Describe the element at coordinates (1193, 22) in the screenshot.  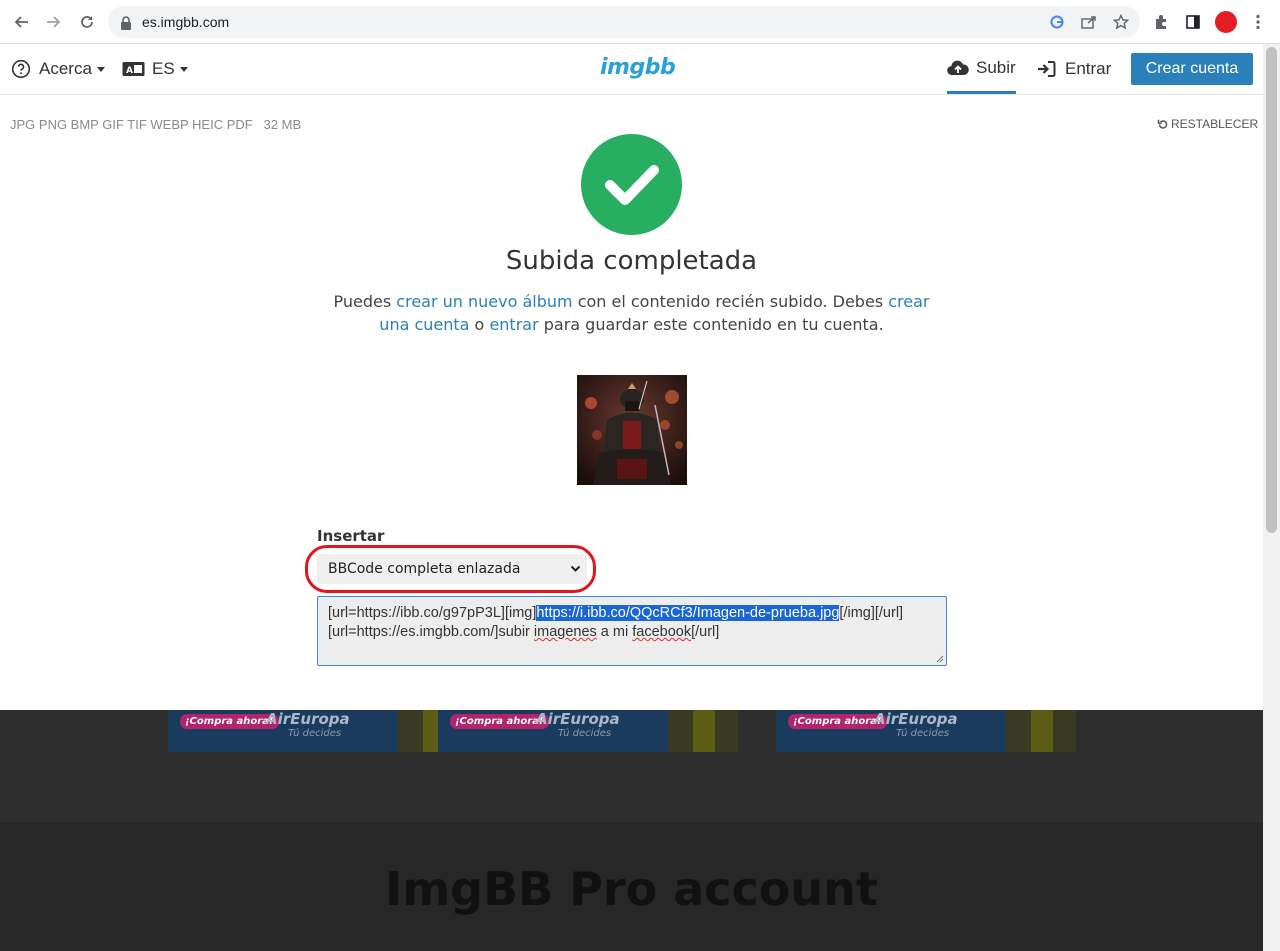
I see `side-panel-icon` at that location.